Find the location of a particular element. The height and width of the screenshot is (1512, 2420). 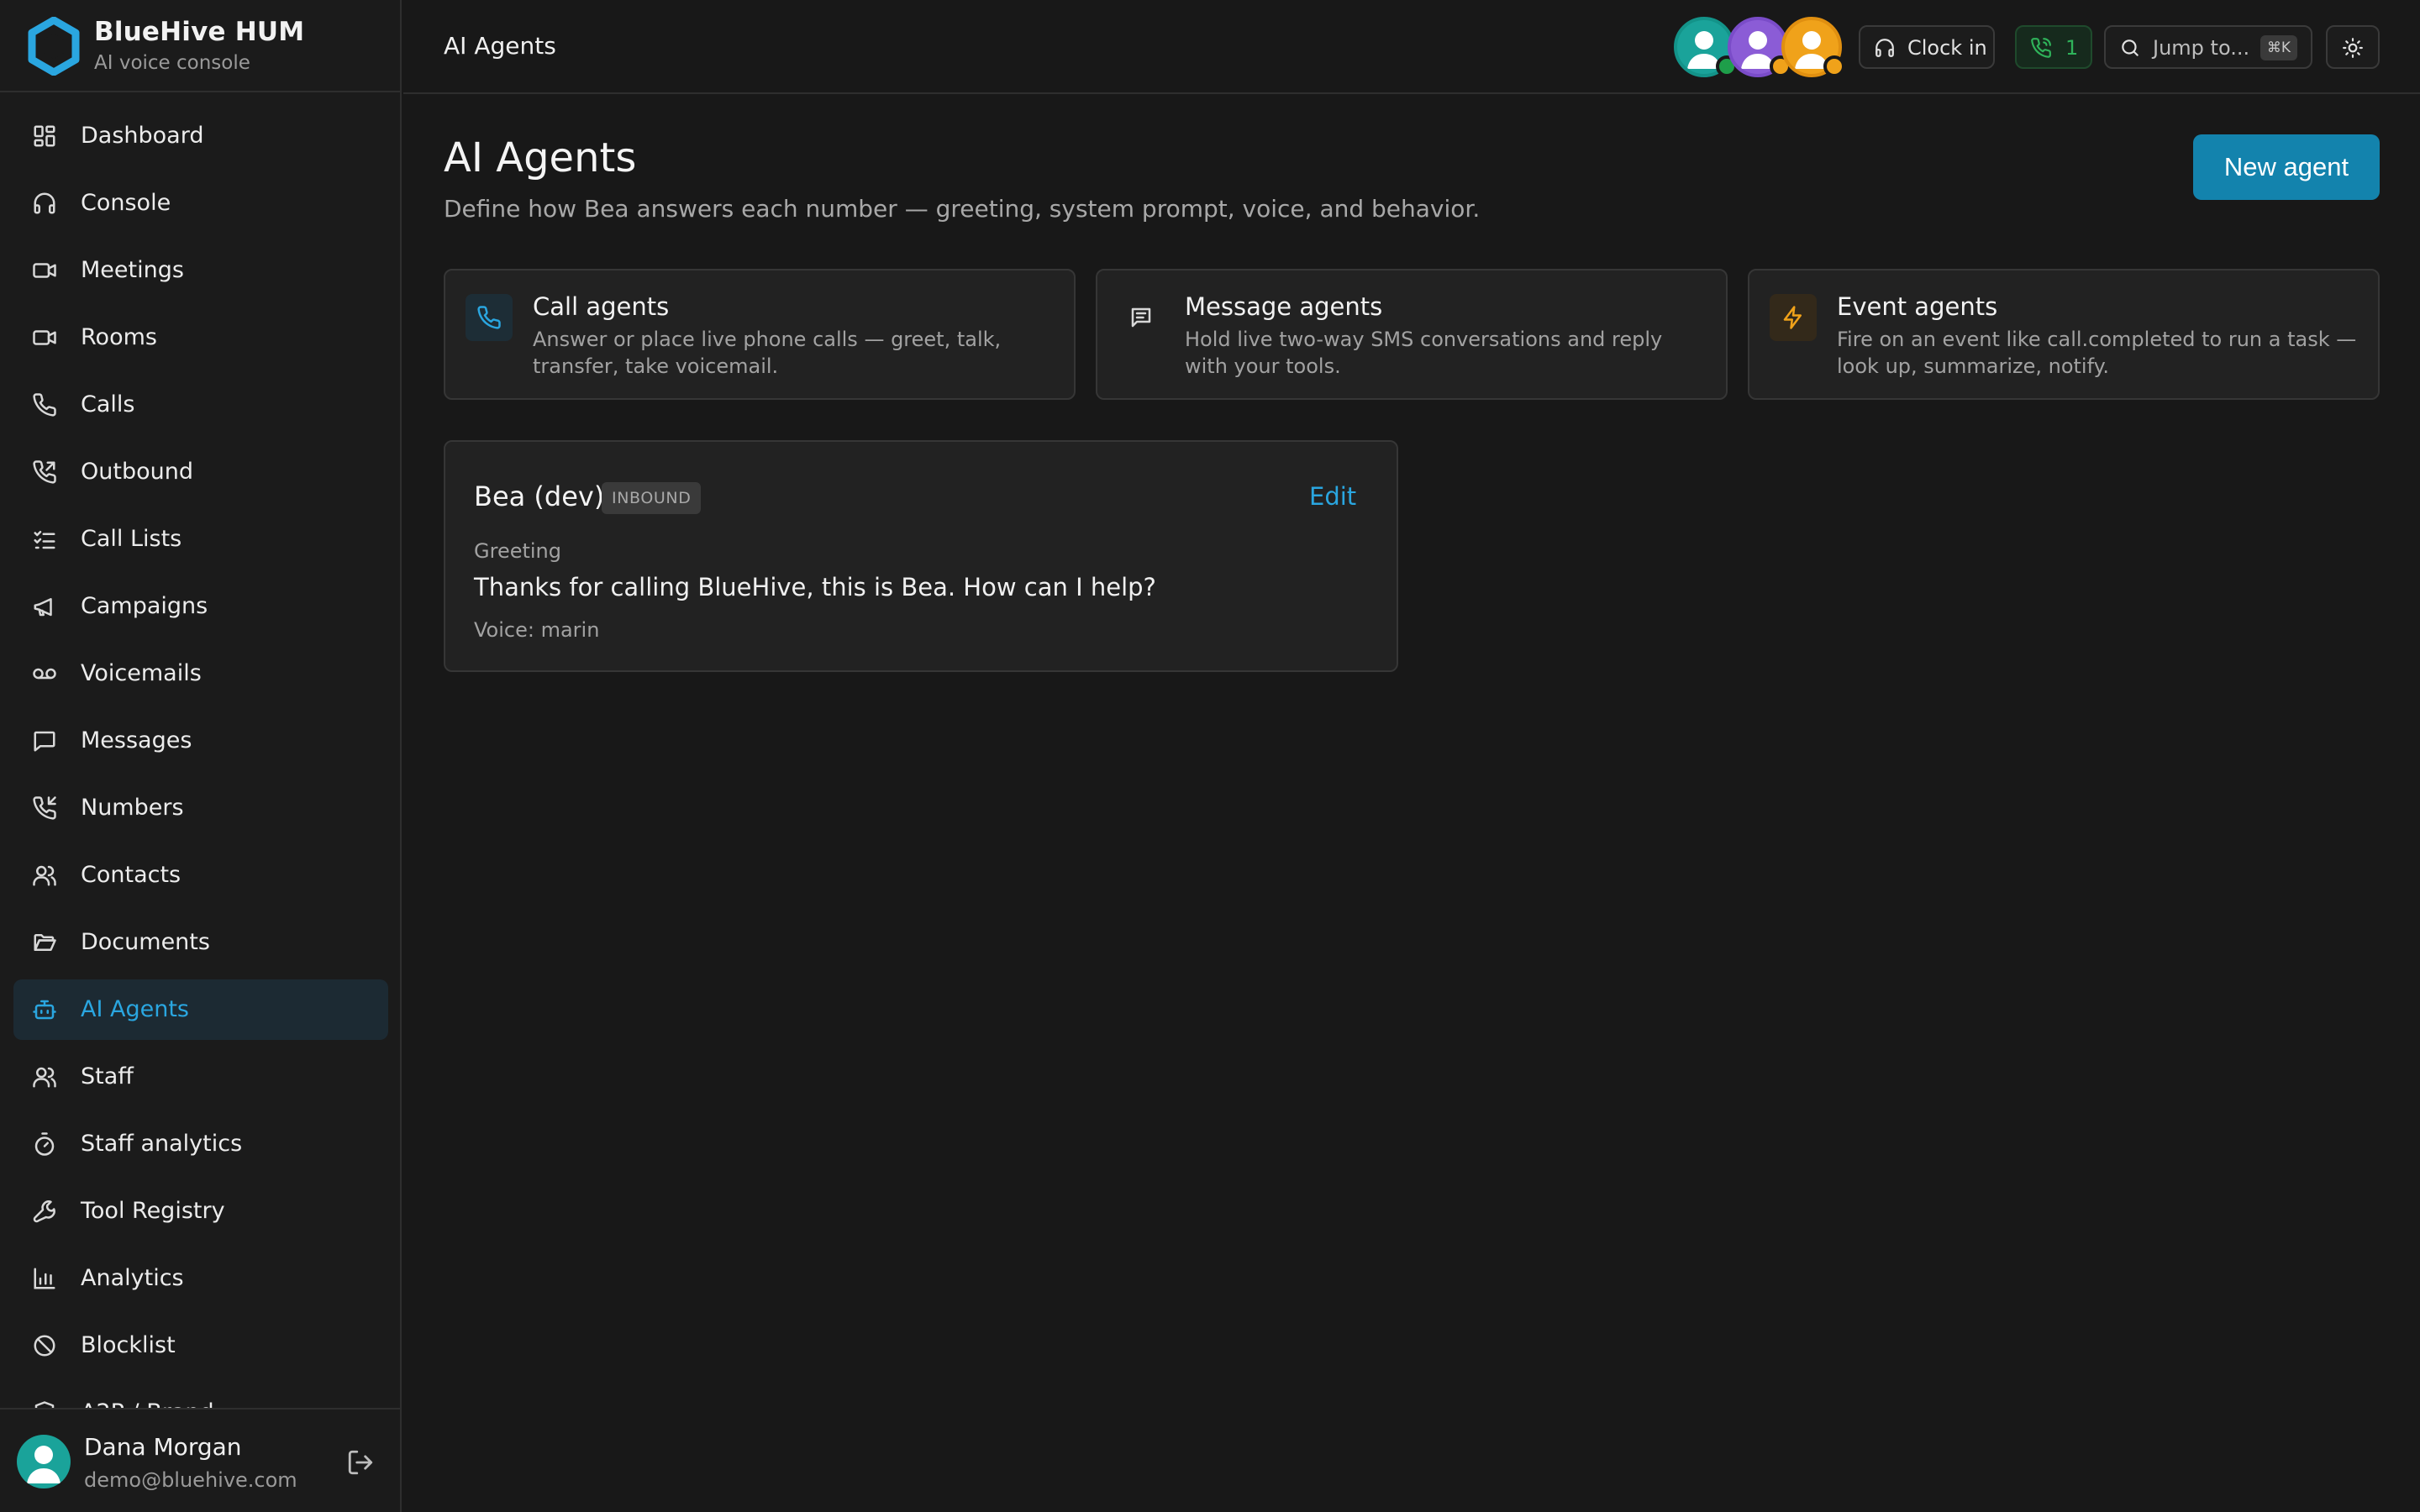

phone-outgoing-icon is located at coordinates (44, 472).